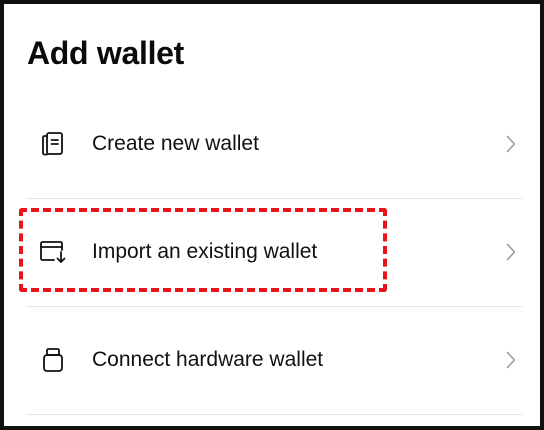 This screenshot has width=544, height=430. What do you see at coordinates (53, 144) in the screenshot?
I see `wallet-document-icon` at bounding box center [53, 144].